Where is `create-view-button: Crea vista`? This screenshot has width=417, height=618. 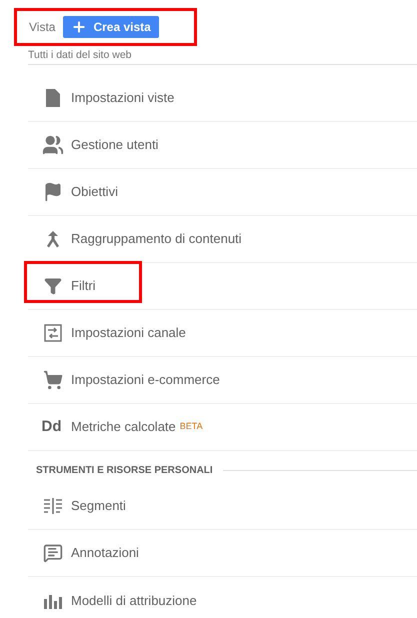
create-view-button: Crea vista is located at coordinates (111, 27).